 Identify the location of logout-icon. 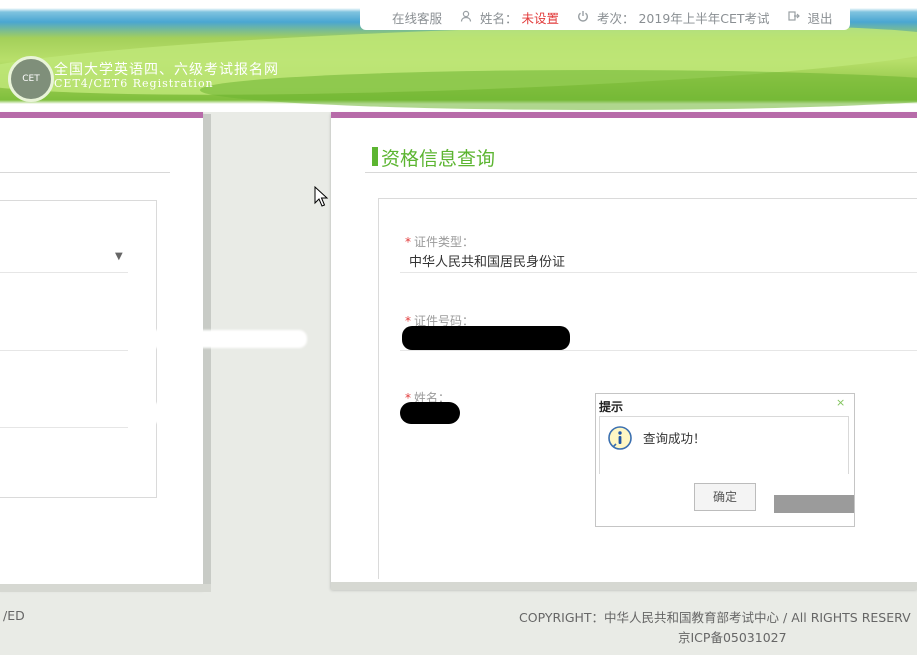
(793, 17).